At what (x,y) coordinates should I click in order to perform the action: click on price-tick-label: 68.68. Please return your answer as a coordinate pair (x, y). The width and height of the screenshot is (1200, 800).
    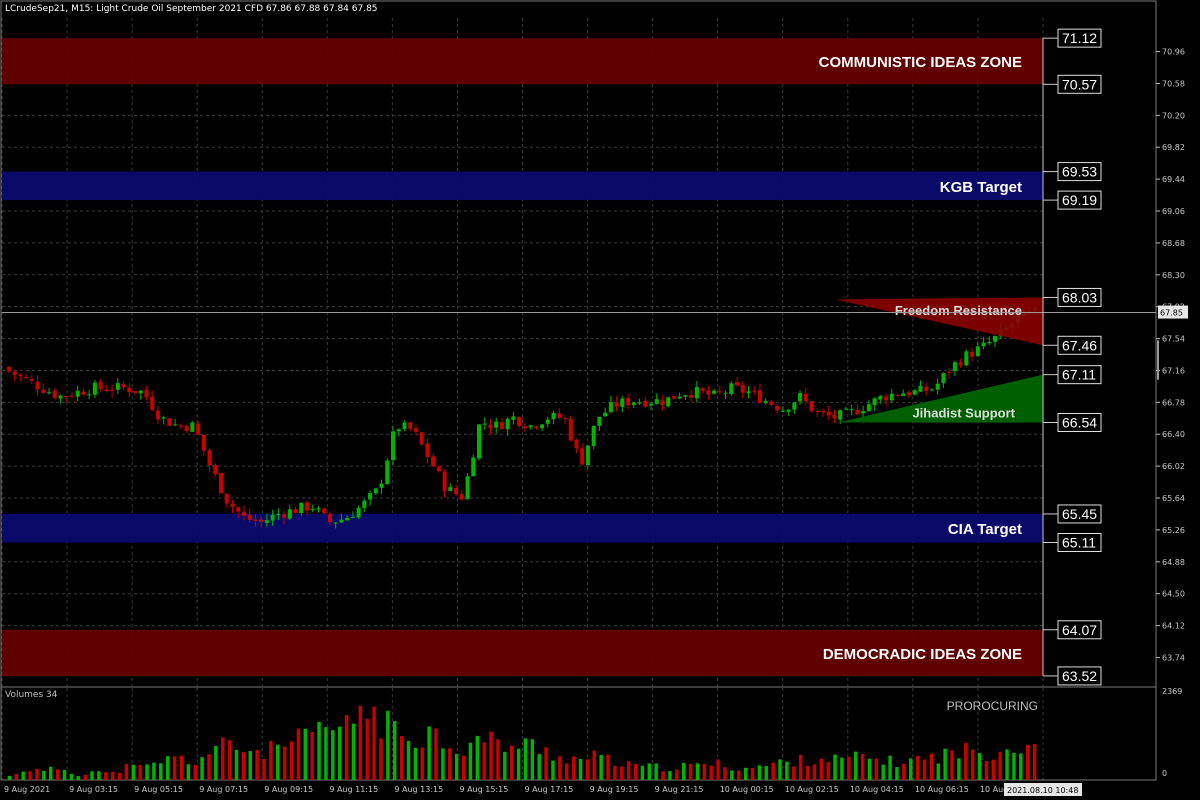
    Looking at the image, I should click on (1173, 243).